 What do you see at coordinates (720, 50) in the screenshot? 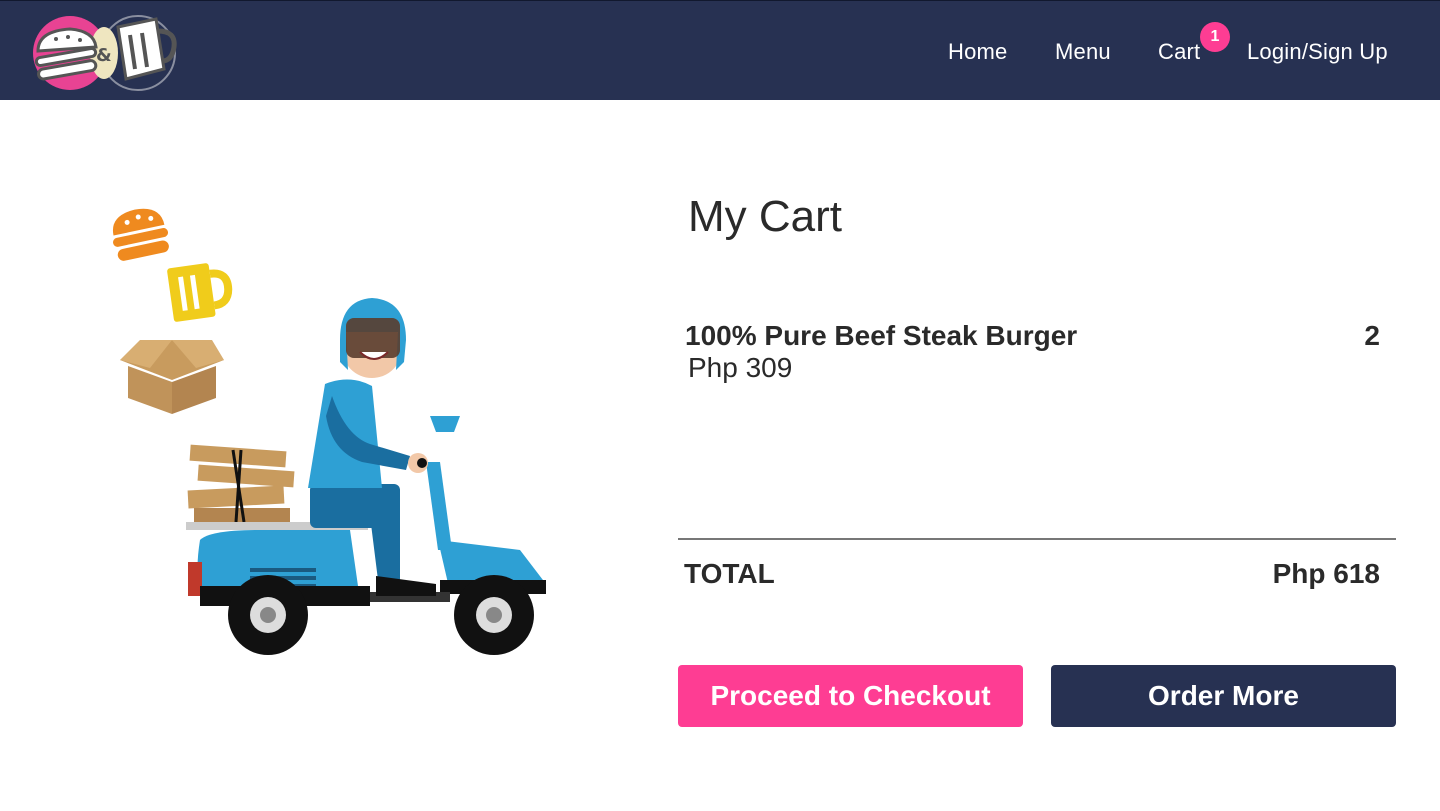
I see `navbar: & Home Menu Cart 1 Login/Sign Up` at bounding box center [720, 50].